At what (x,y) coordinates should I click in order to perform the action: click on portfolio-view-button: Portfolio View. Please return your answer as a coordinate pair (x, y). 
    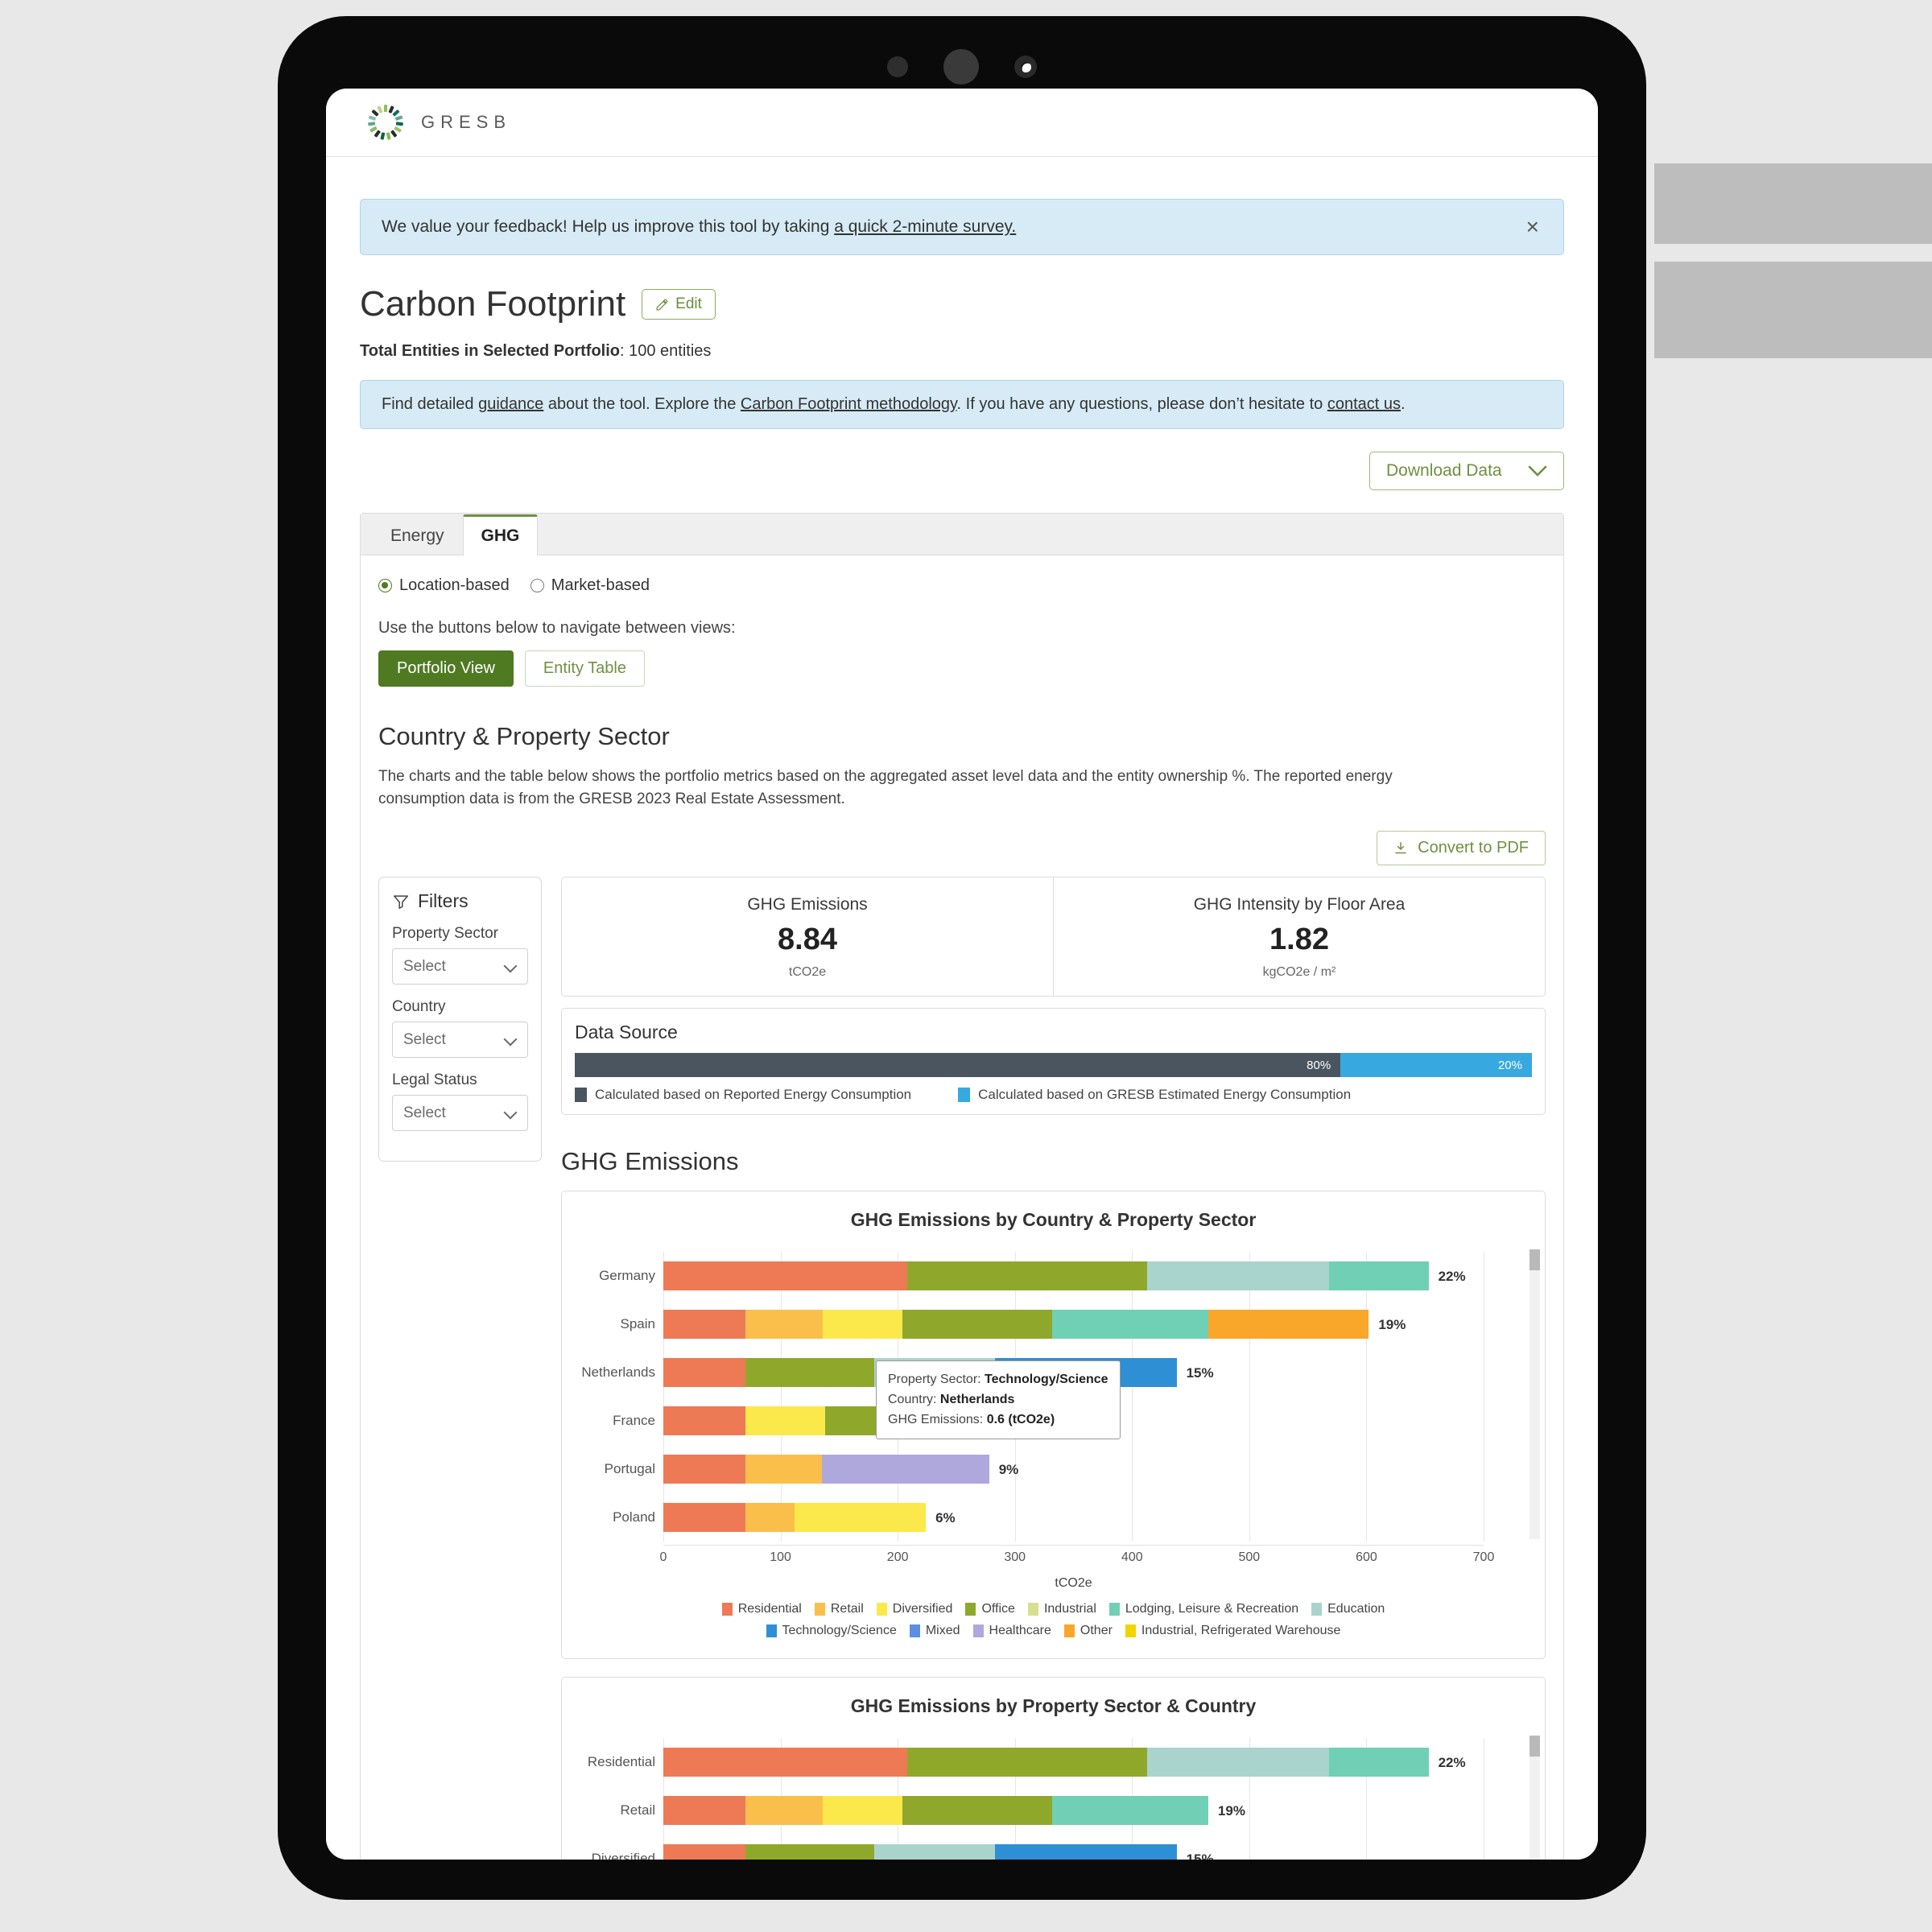
    Looking at the image, I should click on (446, 668).